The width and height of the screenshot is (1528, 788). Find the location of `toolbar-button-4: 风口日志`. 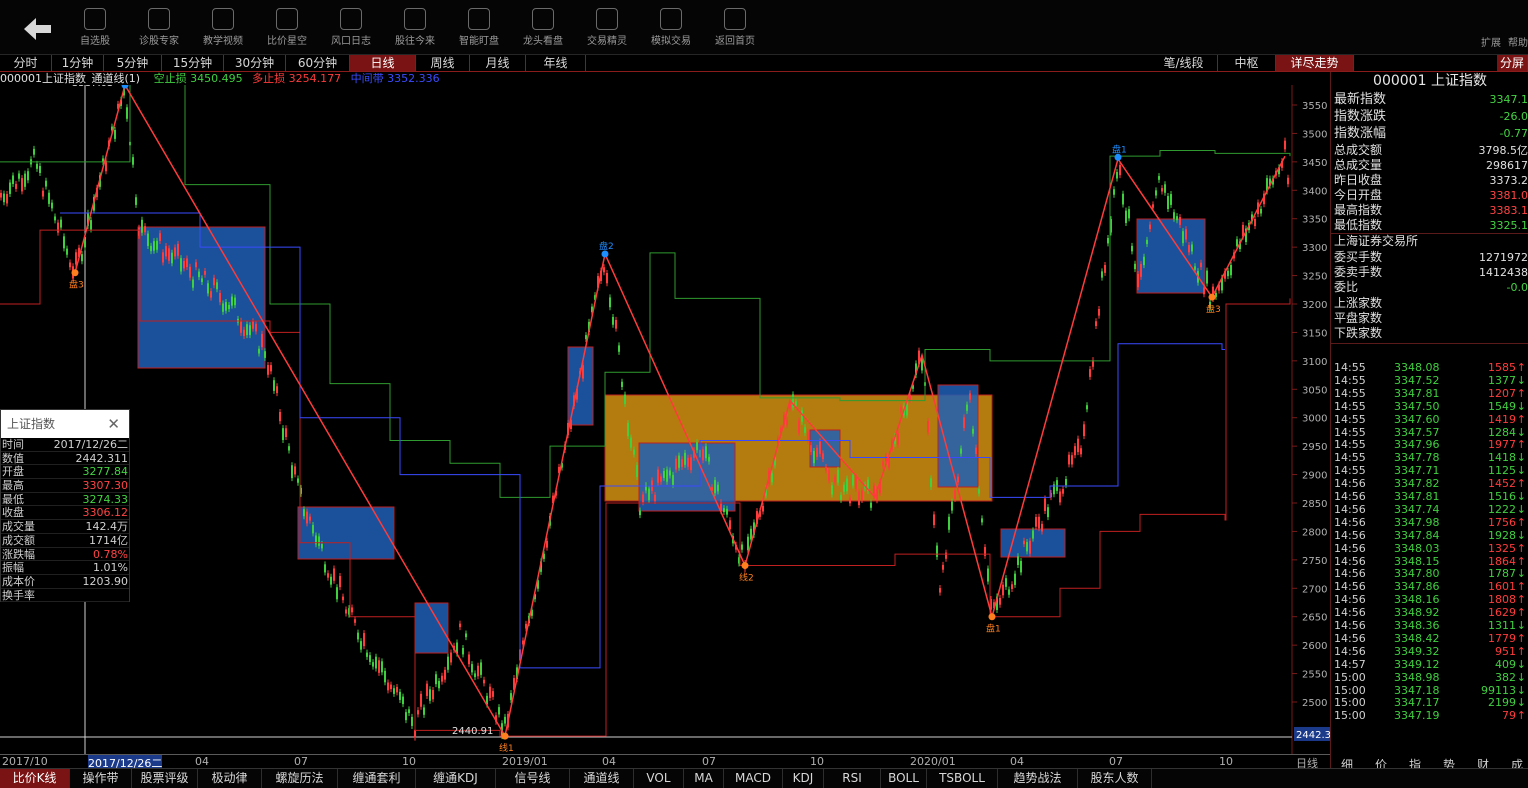

toolbar-button-4: 风口日志 is located at coordinates (351, 27).